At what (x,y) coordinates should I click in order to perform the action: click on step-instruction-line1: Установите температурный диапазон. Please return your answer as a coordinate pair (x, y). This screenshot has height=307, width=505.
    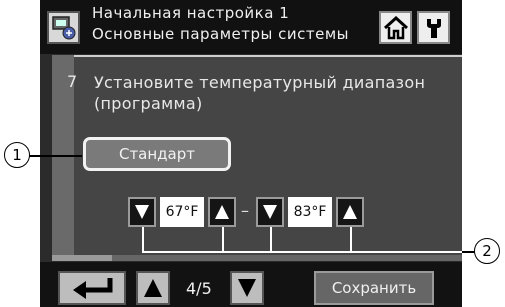
    Looking at the image, I should click on (260, 82).